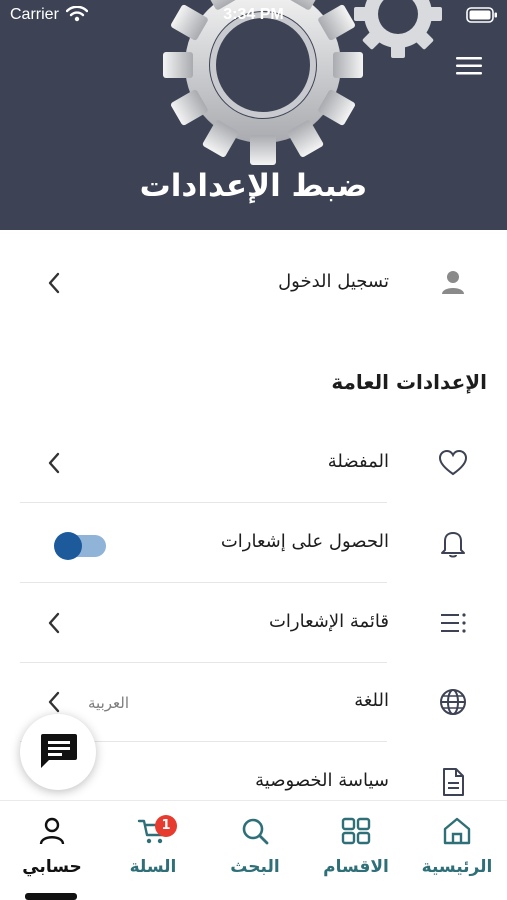 The width and height of the screenshot is (507, 900). I want to click on heart-icon, so click(453, 462).